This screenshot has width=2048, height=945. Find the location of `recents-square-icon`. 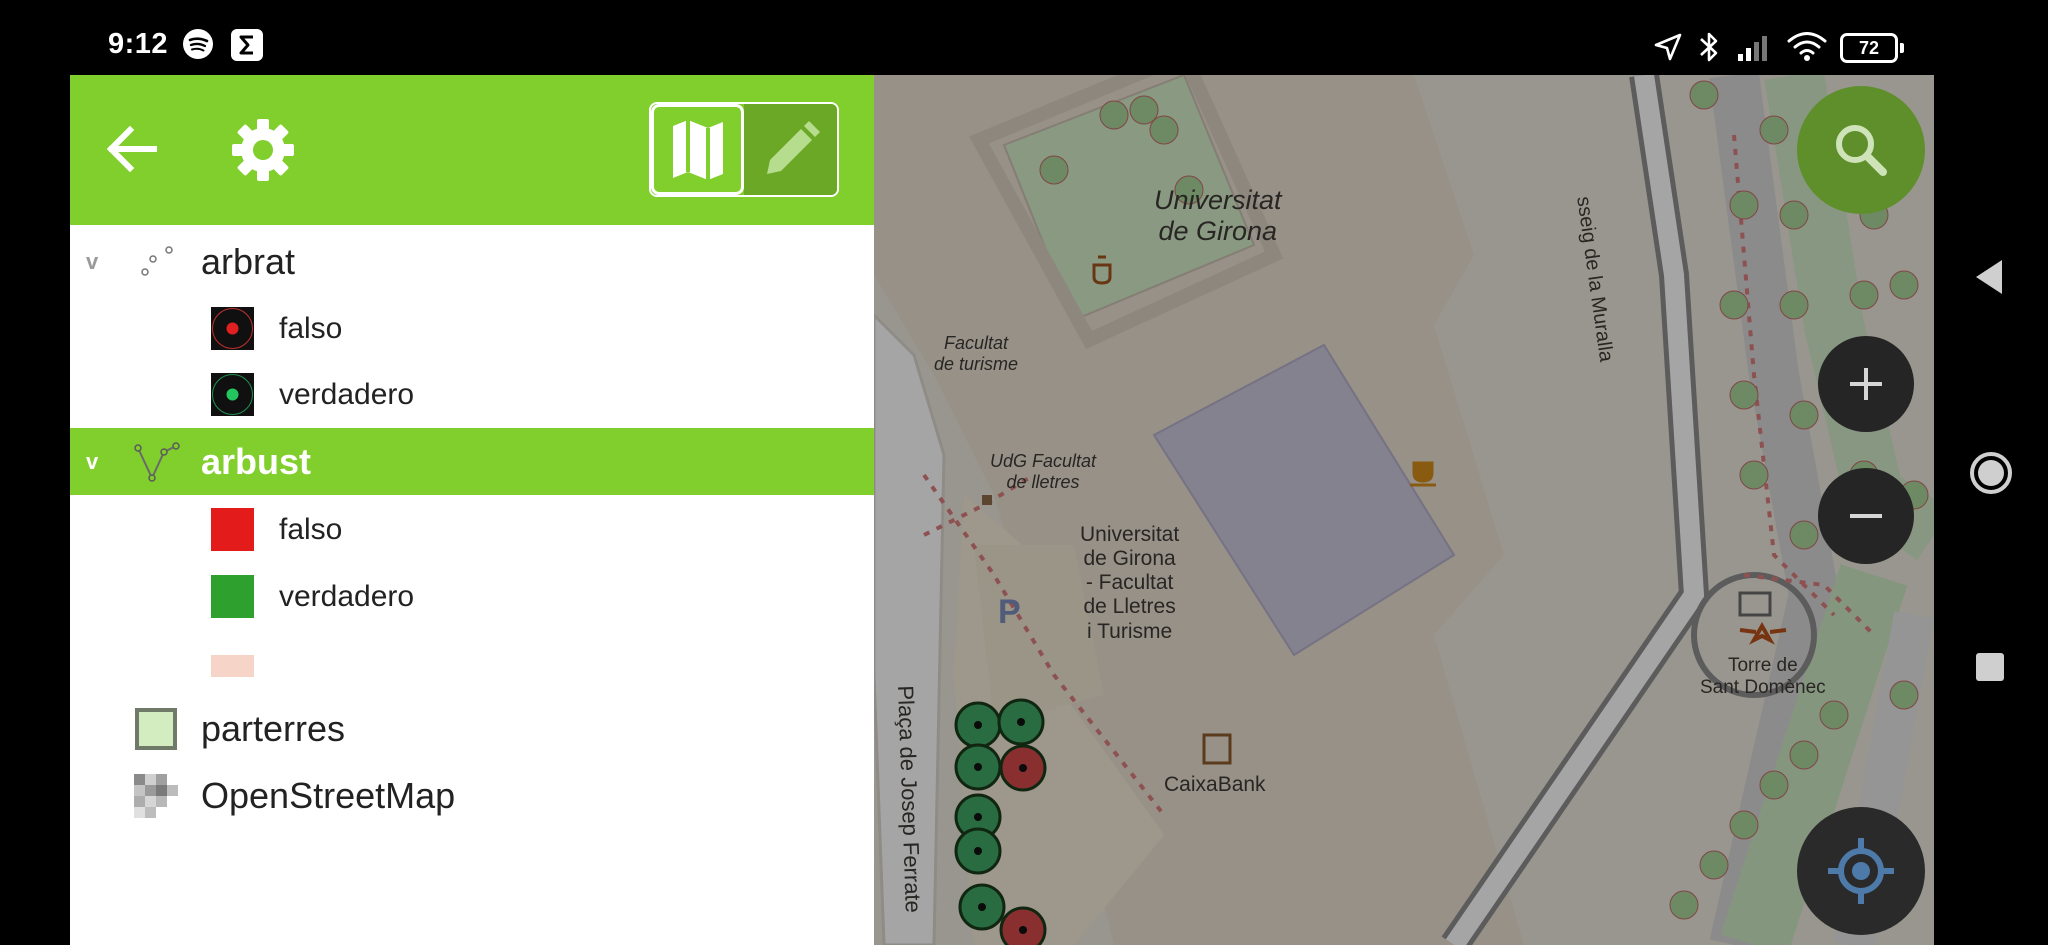

recents-square-icon is located at coordinates (1990, 667).